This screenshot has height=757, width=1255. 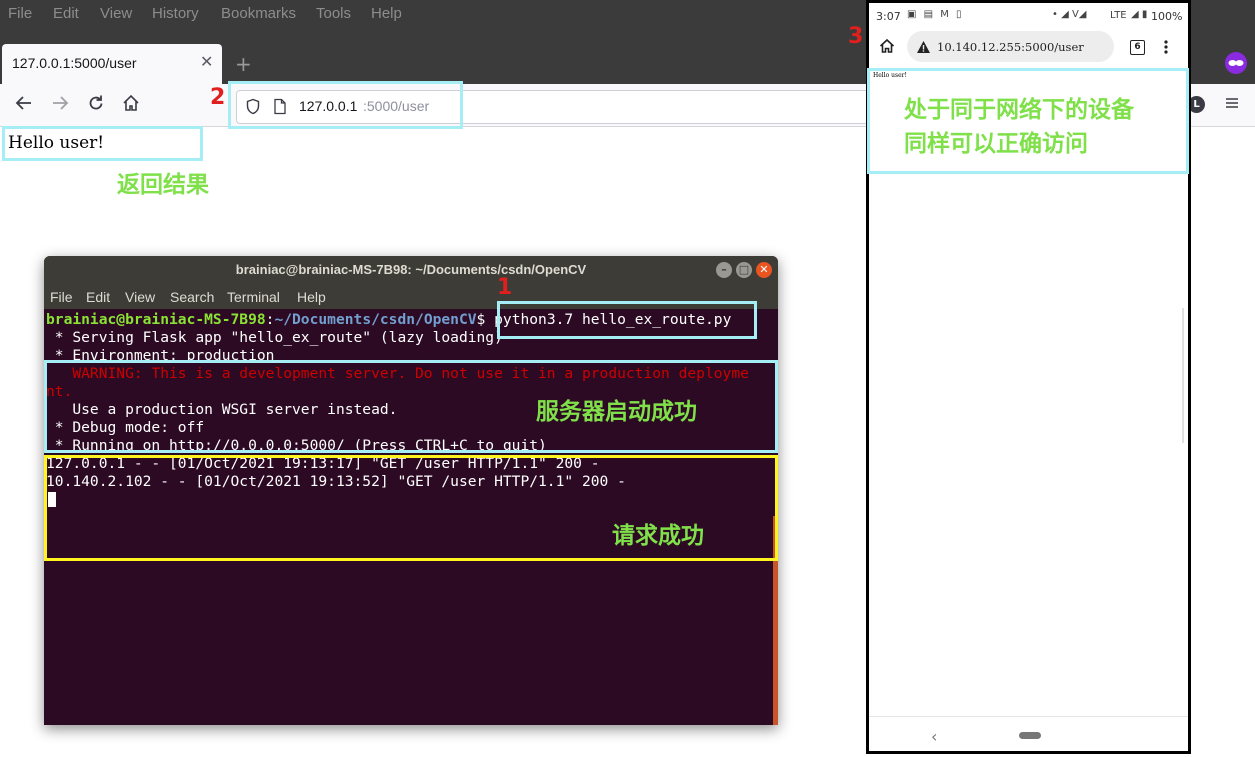 I want to click on close-tab-icon: ✕, so click(x=206, y=61).